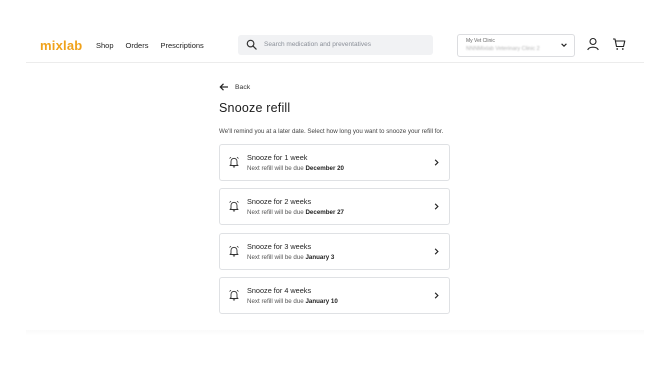  I want to click on clinic-value: NNNMixlab Veterinary Clinic 2, so click(503, 49).